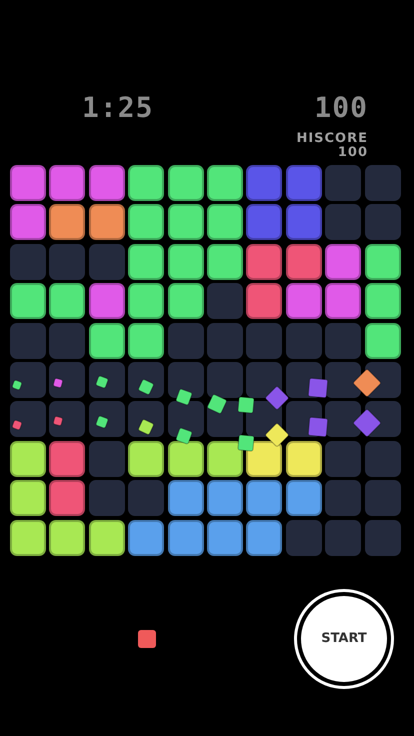  I want to click on start-button: START, so click(344, 639).